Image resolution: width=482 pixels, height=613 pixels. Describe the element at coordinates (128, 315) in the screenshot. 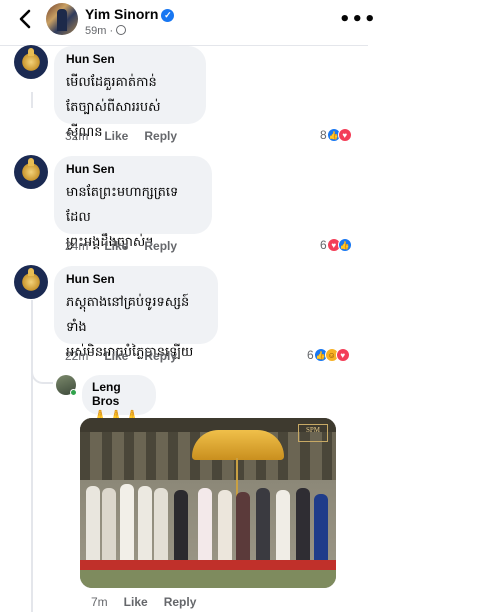

I see `comment-text-line: ភស្តុតាងនៅគ្រប់ទូរទស្សន៍ទាំង` at that location.